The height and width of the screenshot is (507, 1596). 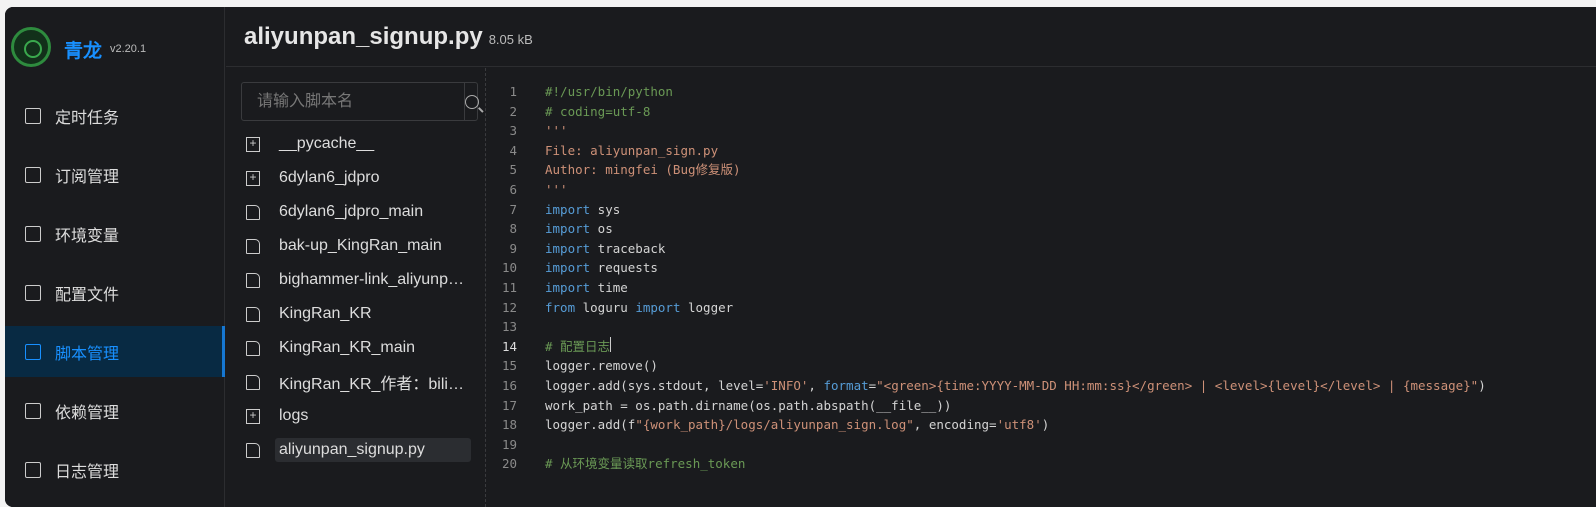 I want to click on sidebar-item-label: 定时任务, so click(x=87, y=118).